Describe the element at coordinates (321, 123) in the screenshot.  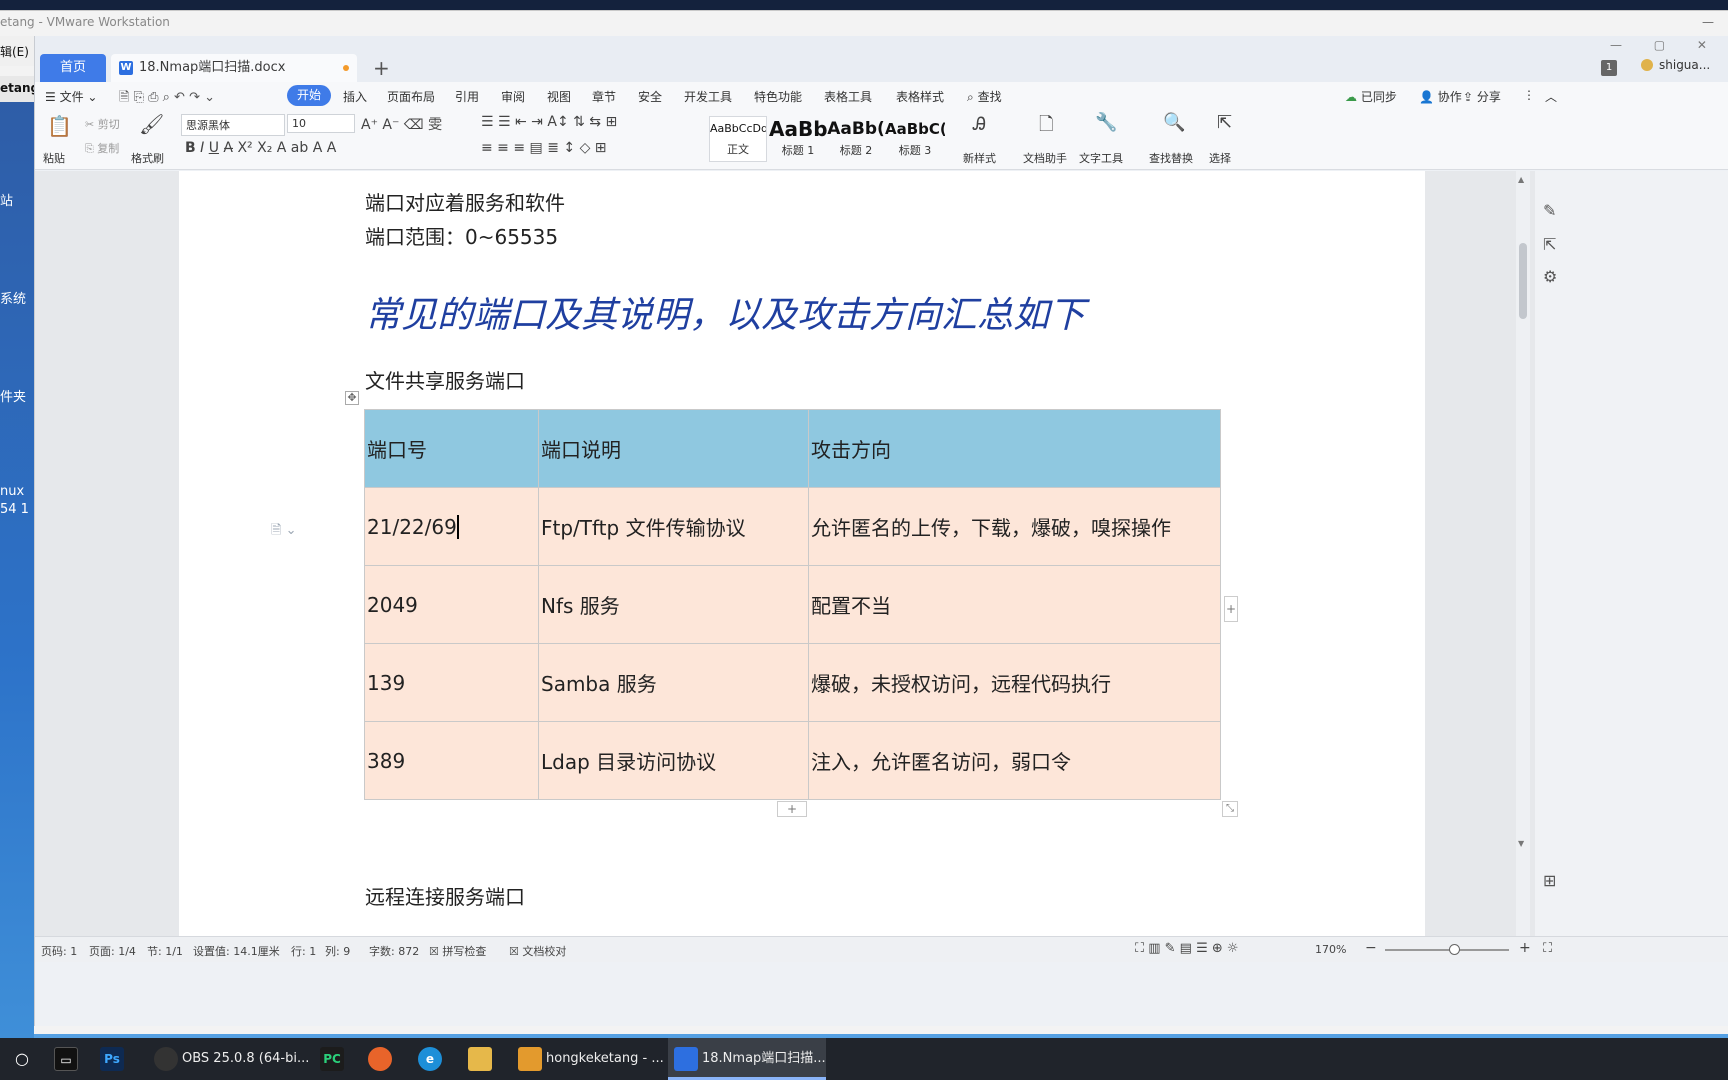
I see `font-size-select: 10` at that location.